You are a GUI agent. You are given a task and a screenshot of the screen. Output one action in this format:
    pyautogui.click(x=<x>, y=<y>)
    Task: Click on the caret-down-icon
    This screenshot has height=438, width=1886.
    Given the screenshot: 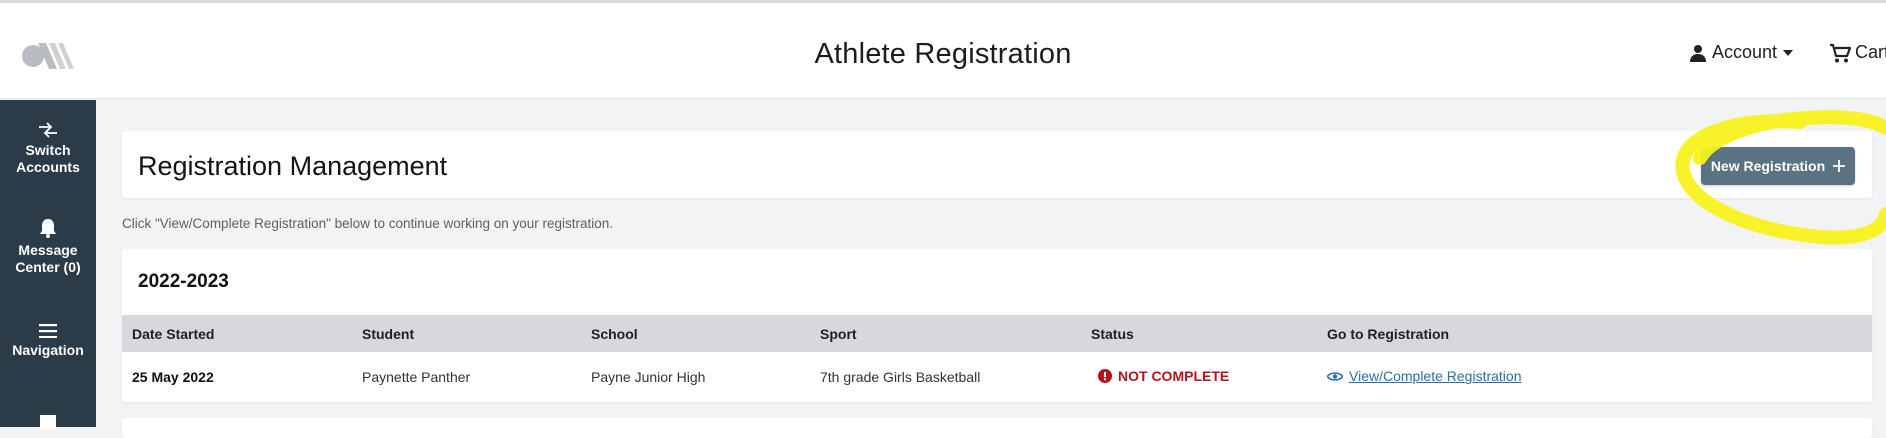 What is the action you would take?
    pyautogui.click(x=1788, y=52)
    